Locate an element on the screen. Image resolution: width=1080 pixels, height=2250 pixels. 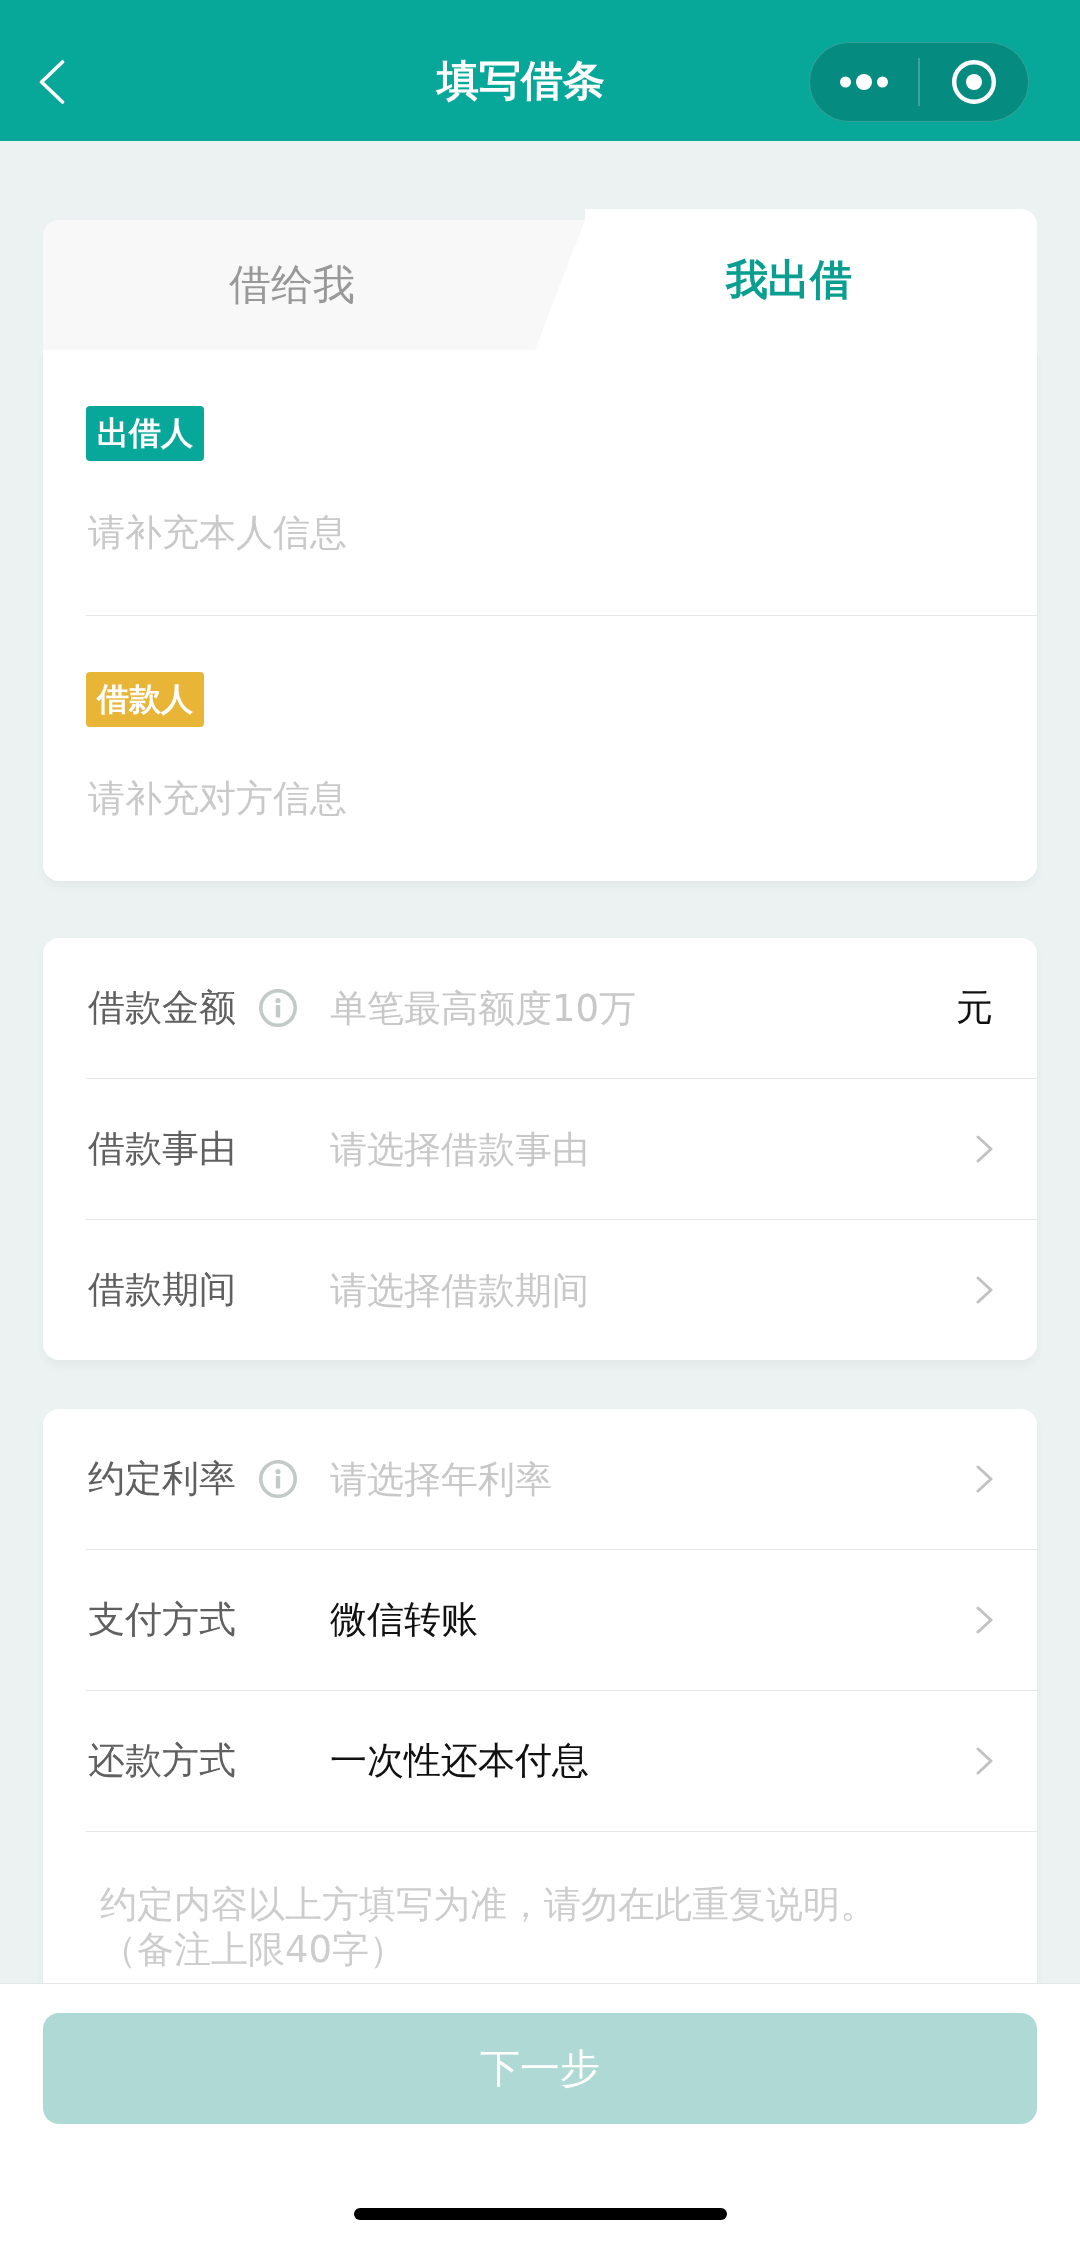
select-field: 微信转账 is located at coordinates (653, 1620).